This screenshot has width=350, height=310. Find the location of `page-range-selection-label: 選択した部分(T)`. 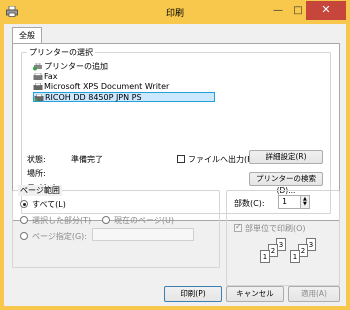

page-range-selection-label: 選択した部分(T) is located at coordinates (61, 220).